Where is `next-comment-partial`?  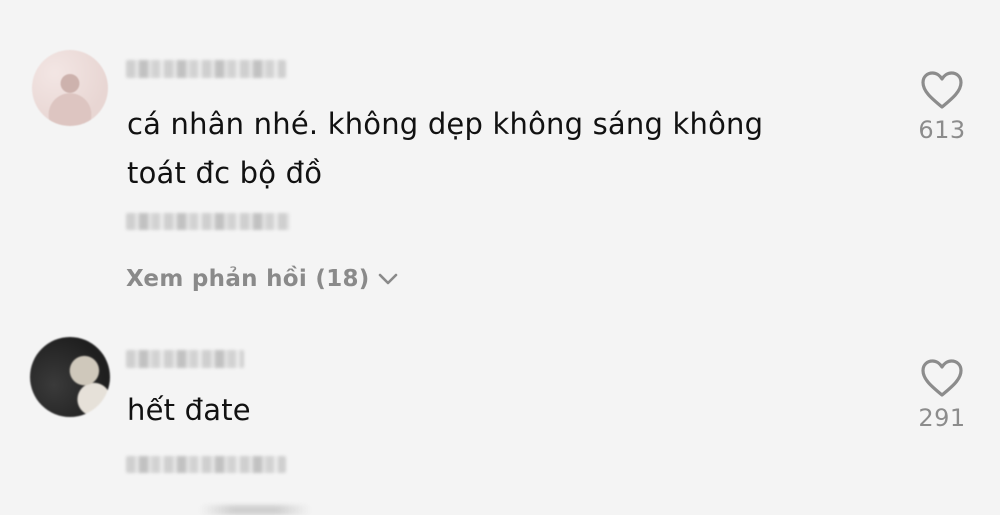 next-comment-partial is located at coordinates (255, 510).